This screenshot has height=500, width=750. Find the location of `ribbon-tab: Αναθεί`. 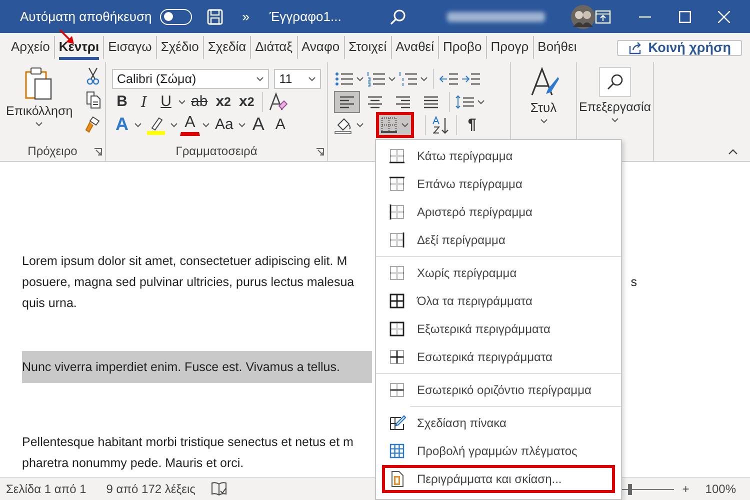

ribbon-tab: Αναθεί is located at coordinates (415, 47).